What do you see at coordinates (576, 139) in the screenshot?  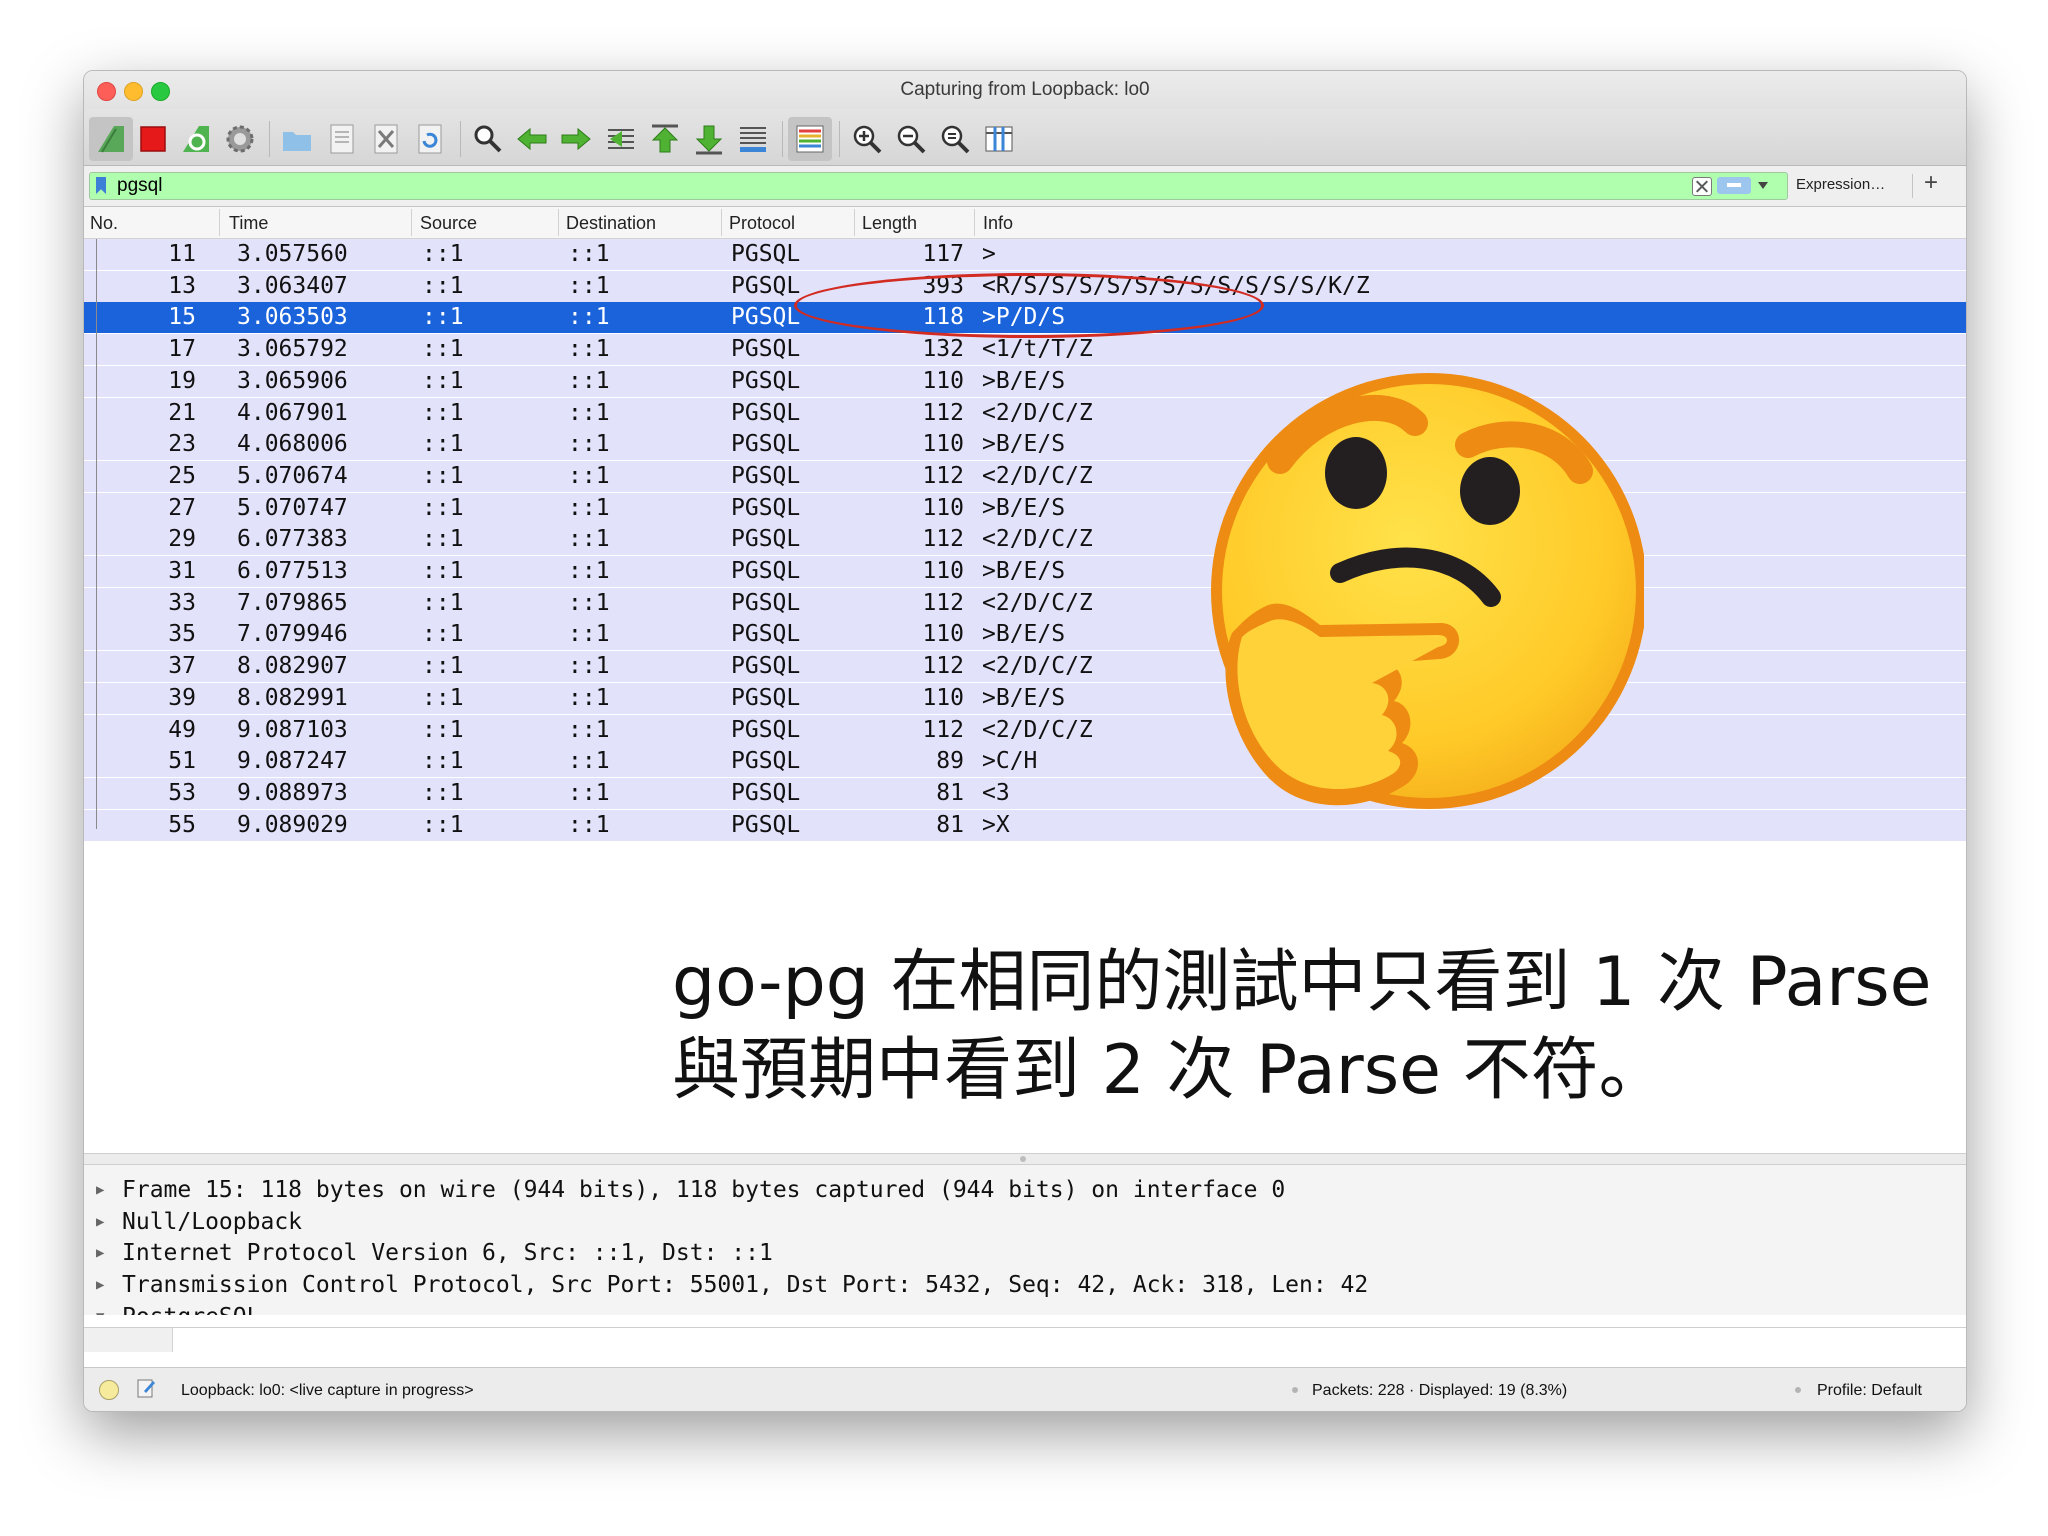 I see `go-forward-icon` at bounding box center [576, 139].